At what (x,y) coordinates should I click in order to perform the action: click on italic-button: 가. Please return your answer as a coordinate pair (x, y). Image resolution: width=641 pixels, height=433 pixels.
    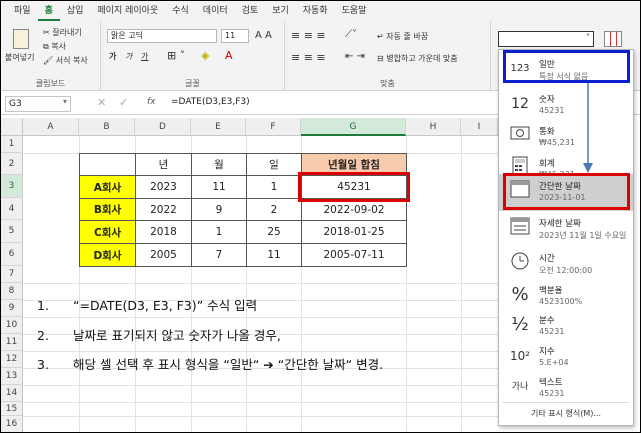
    Looking at the image, I should click on (128, 56).